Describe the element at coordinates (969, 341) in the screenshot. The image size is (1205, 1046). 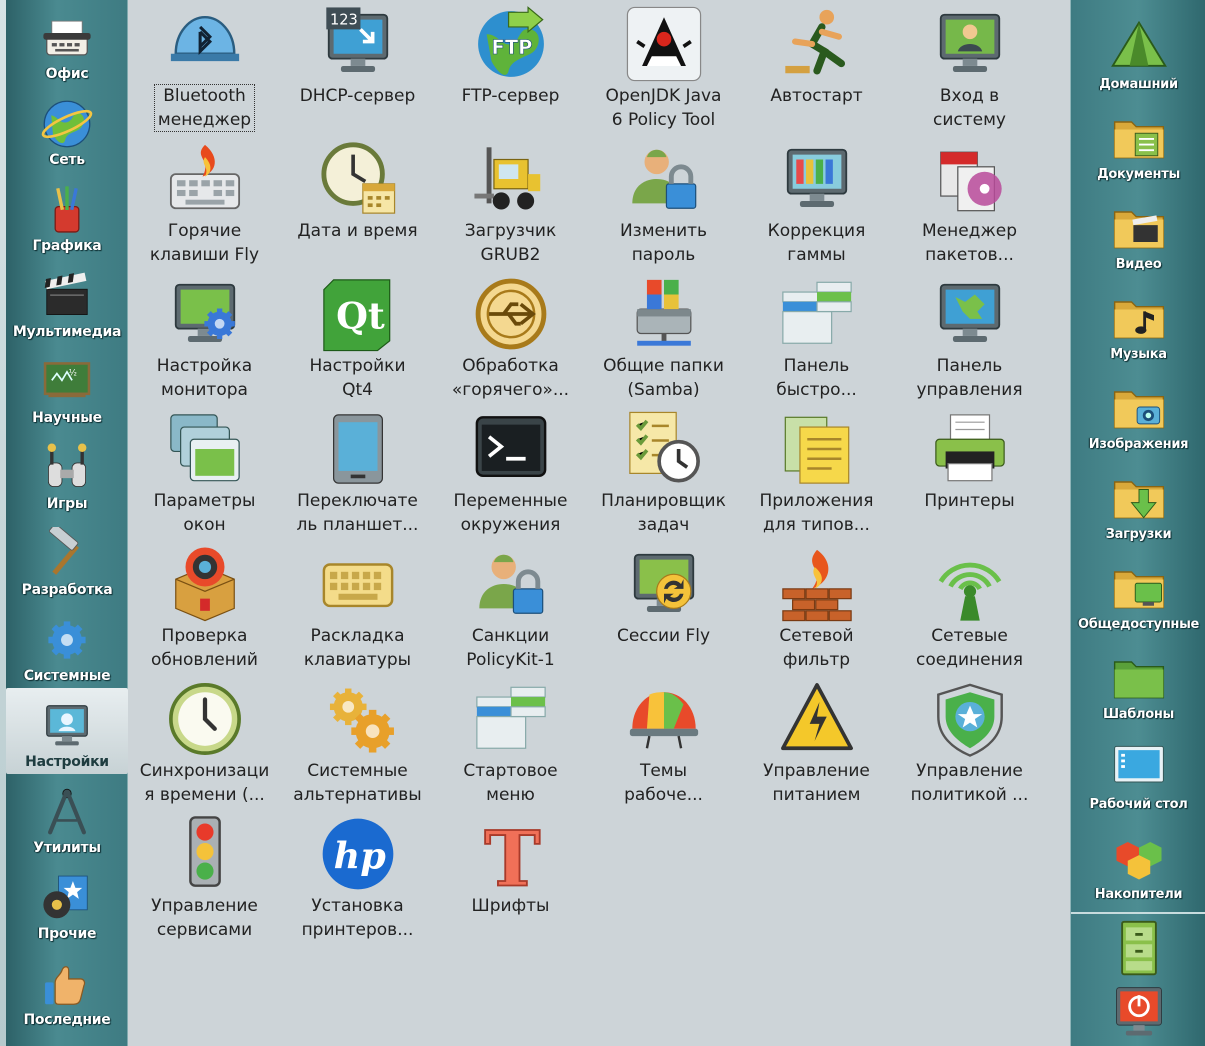
I see `app-control-panel-monitor: Панель управления` at that location.